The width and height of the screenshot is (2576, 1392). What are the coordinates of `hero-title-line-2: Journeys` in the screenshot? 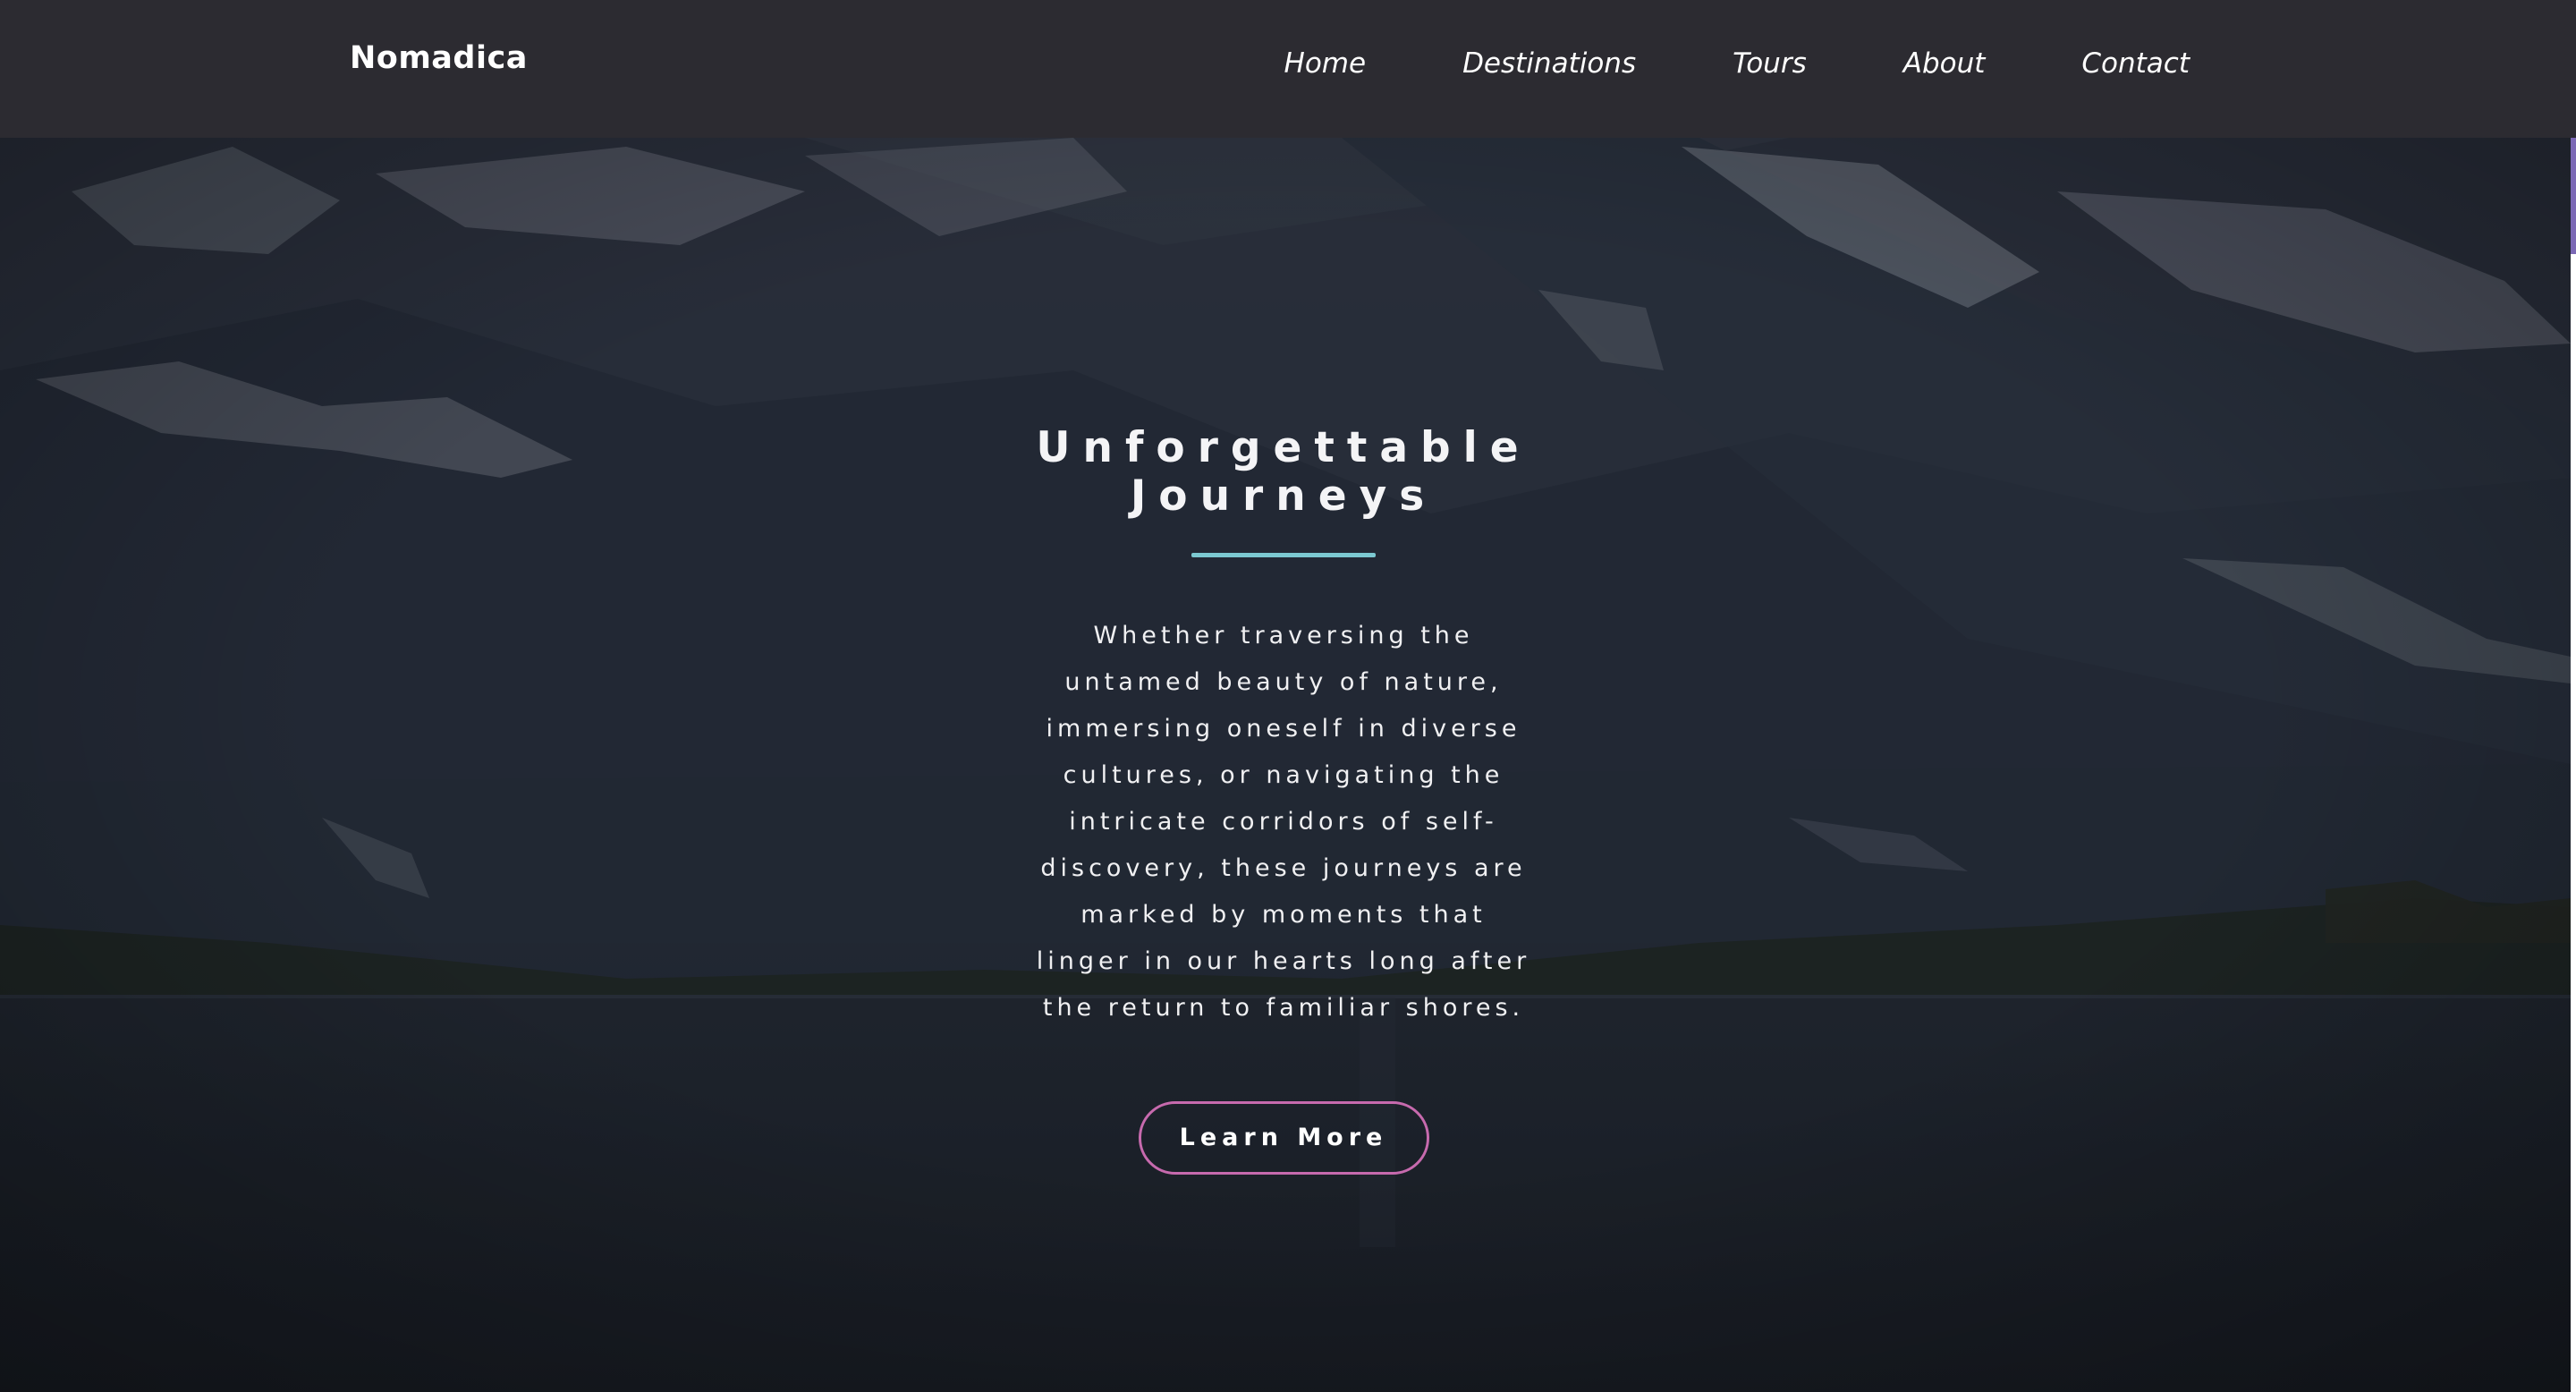 It's located at (1283, 496).